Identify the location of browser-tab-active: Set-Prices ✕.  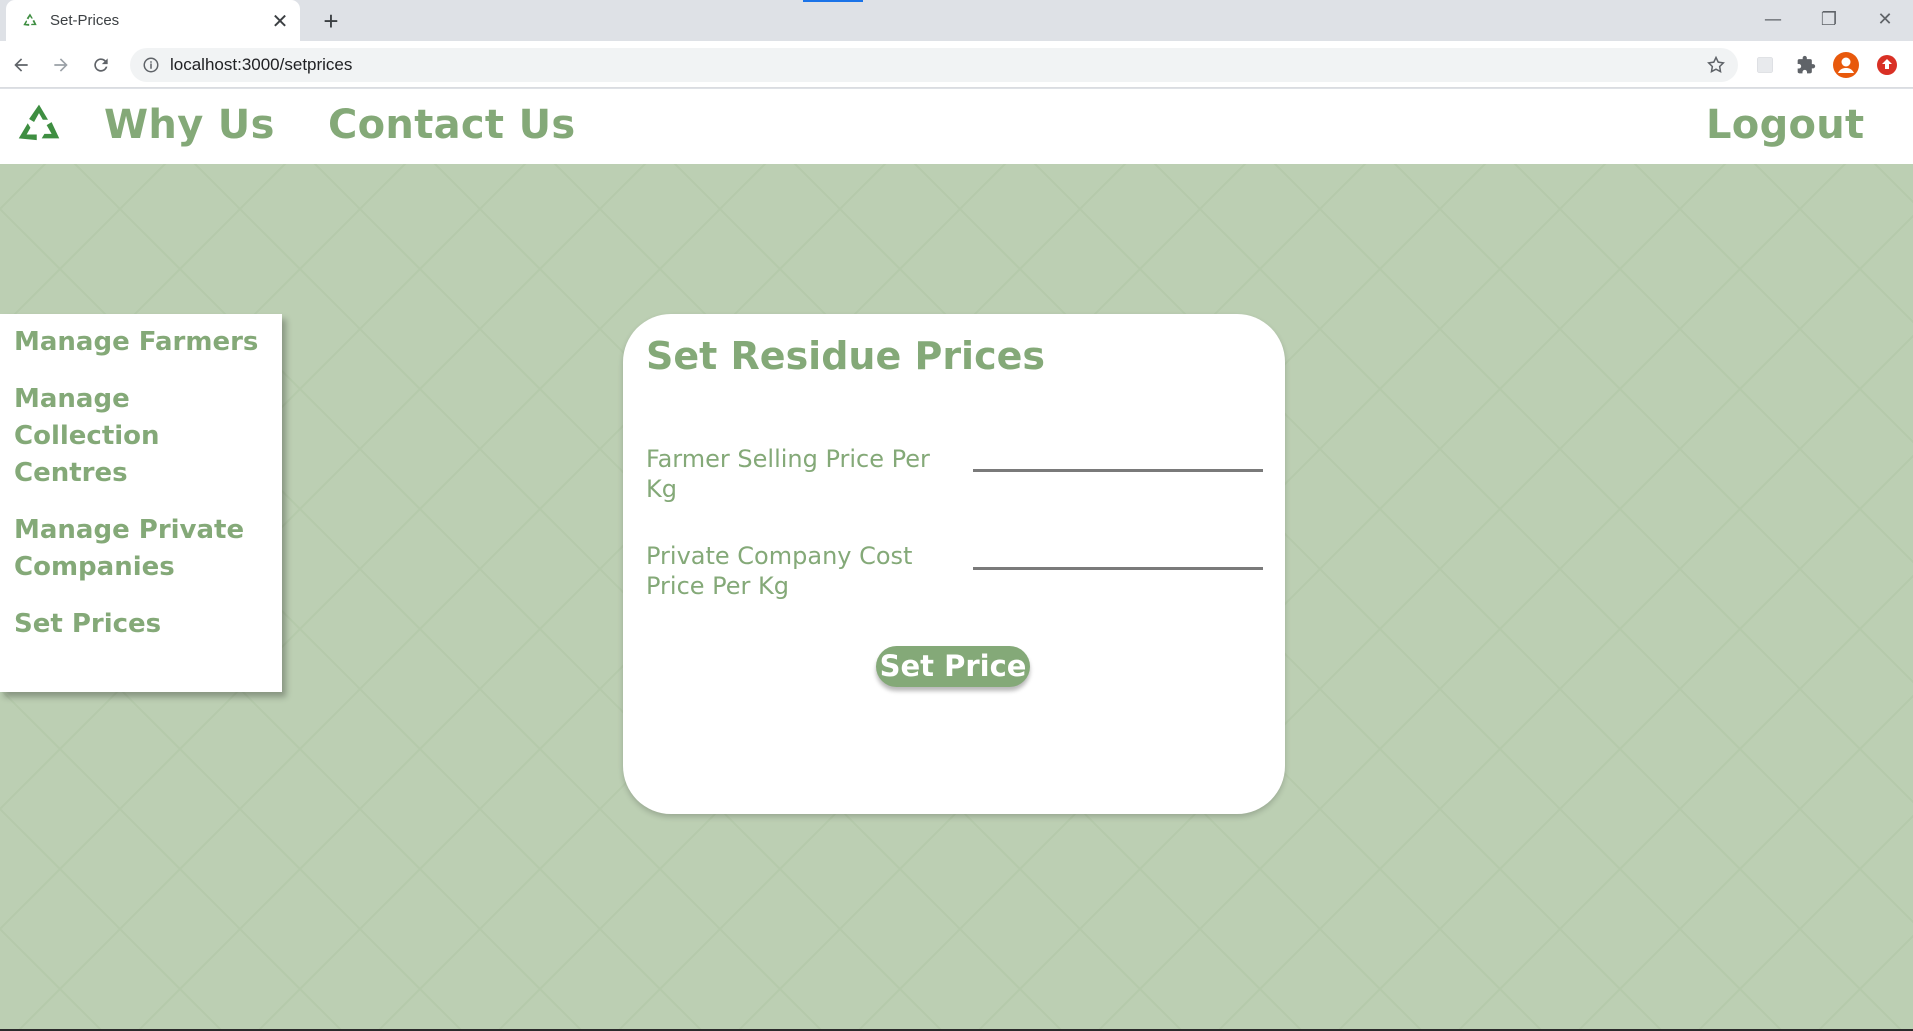
(153, 20).